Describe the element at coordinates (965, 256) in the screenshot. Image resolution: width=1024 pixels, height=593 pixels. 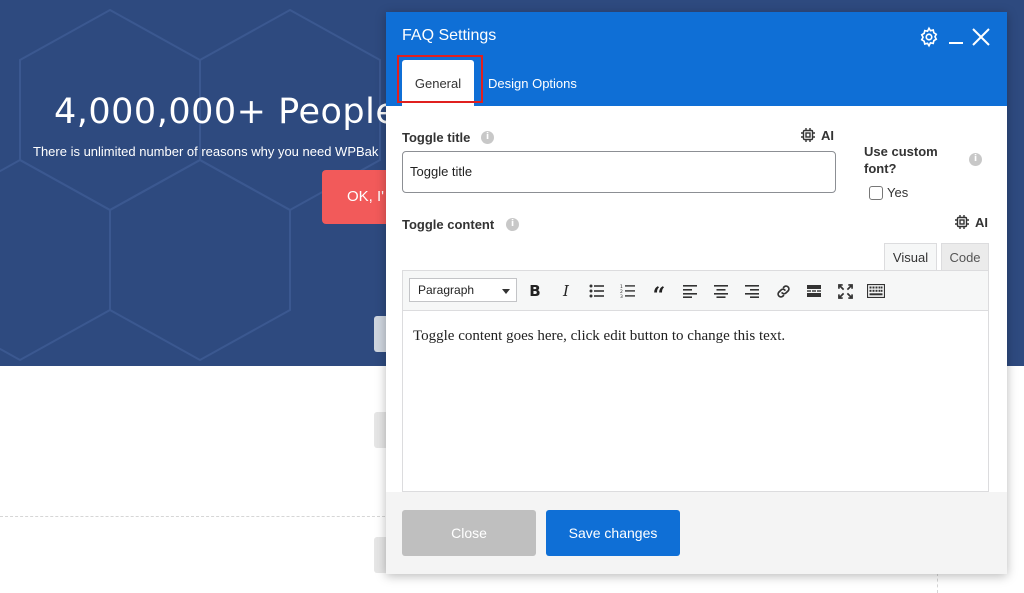
I see `editor-tab-code: Code` at that location.